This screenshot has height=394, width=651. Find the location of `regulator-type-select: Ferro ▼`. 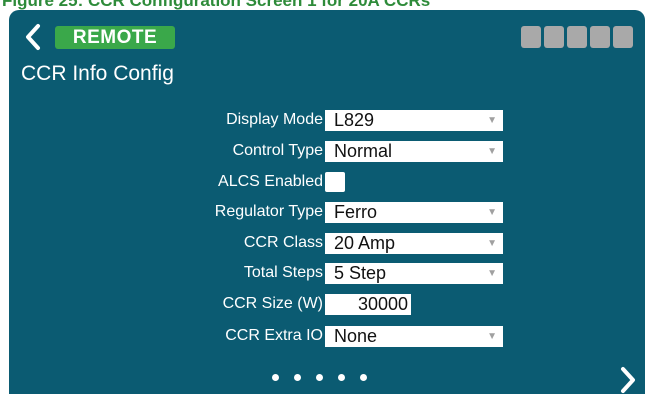

regulator-type-select: Ferro ▼ is located at coordinates (414, 212).